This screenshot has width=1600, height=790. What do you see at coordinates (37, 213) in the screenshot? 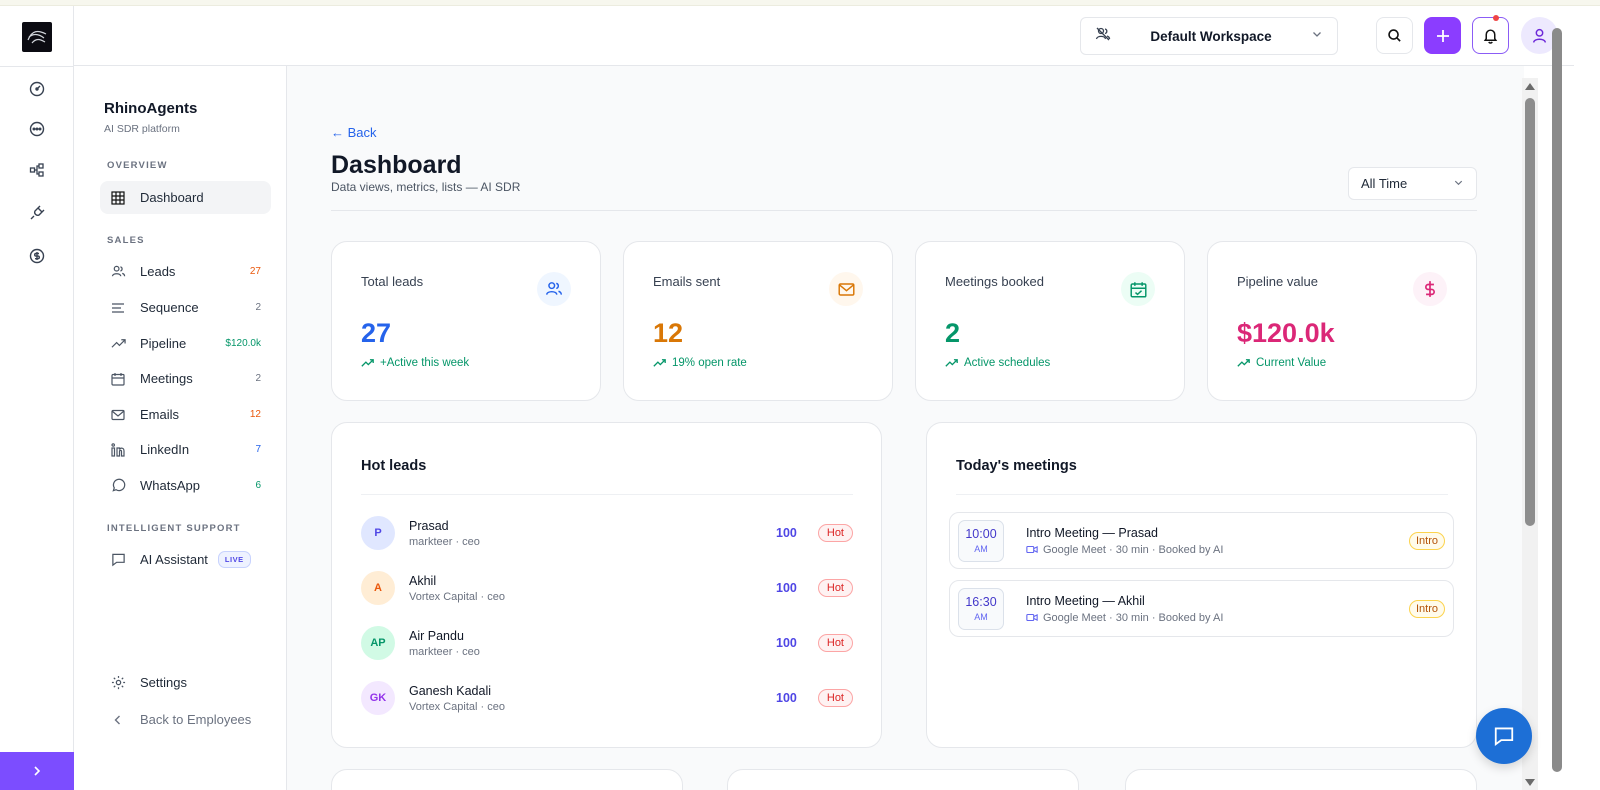
I see `plug-icon` at bounding box center [37, 213].